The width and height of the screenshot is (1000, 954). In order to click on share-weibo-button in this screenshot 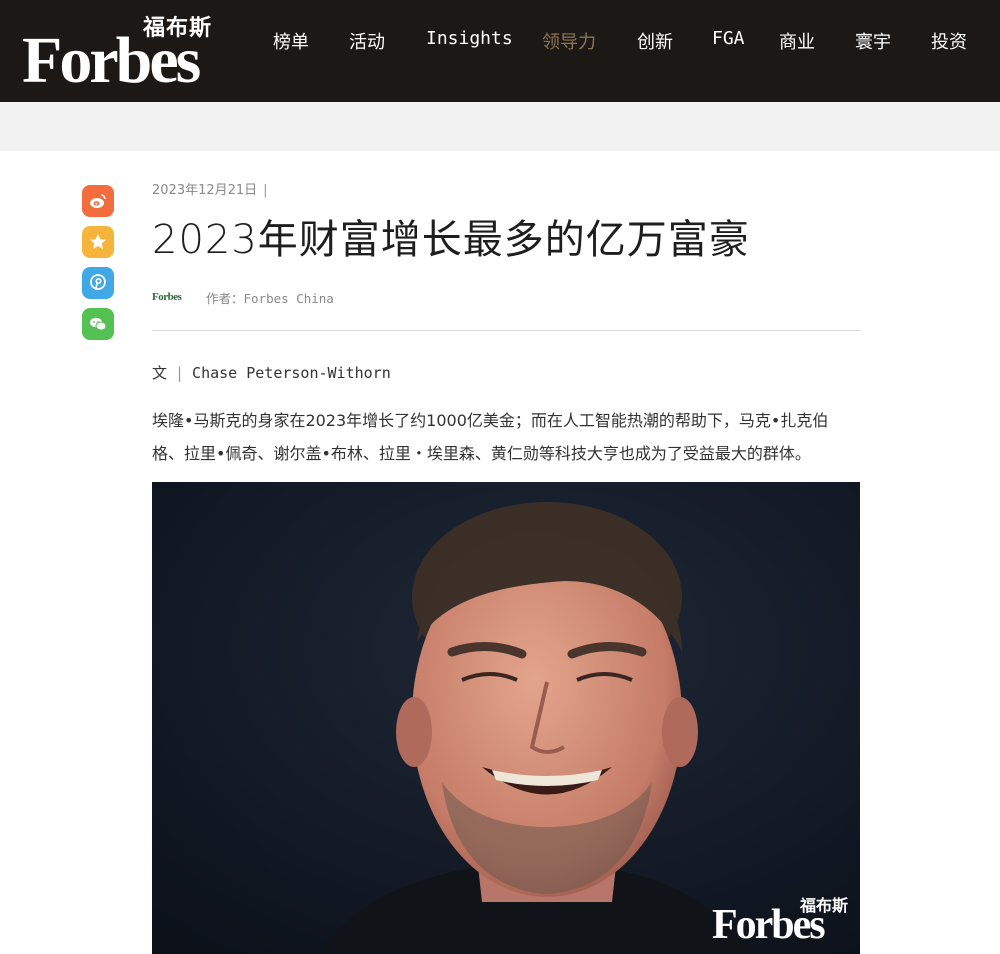, I will do `click(98, 201)`.